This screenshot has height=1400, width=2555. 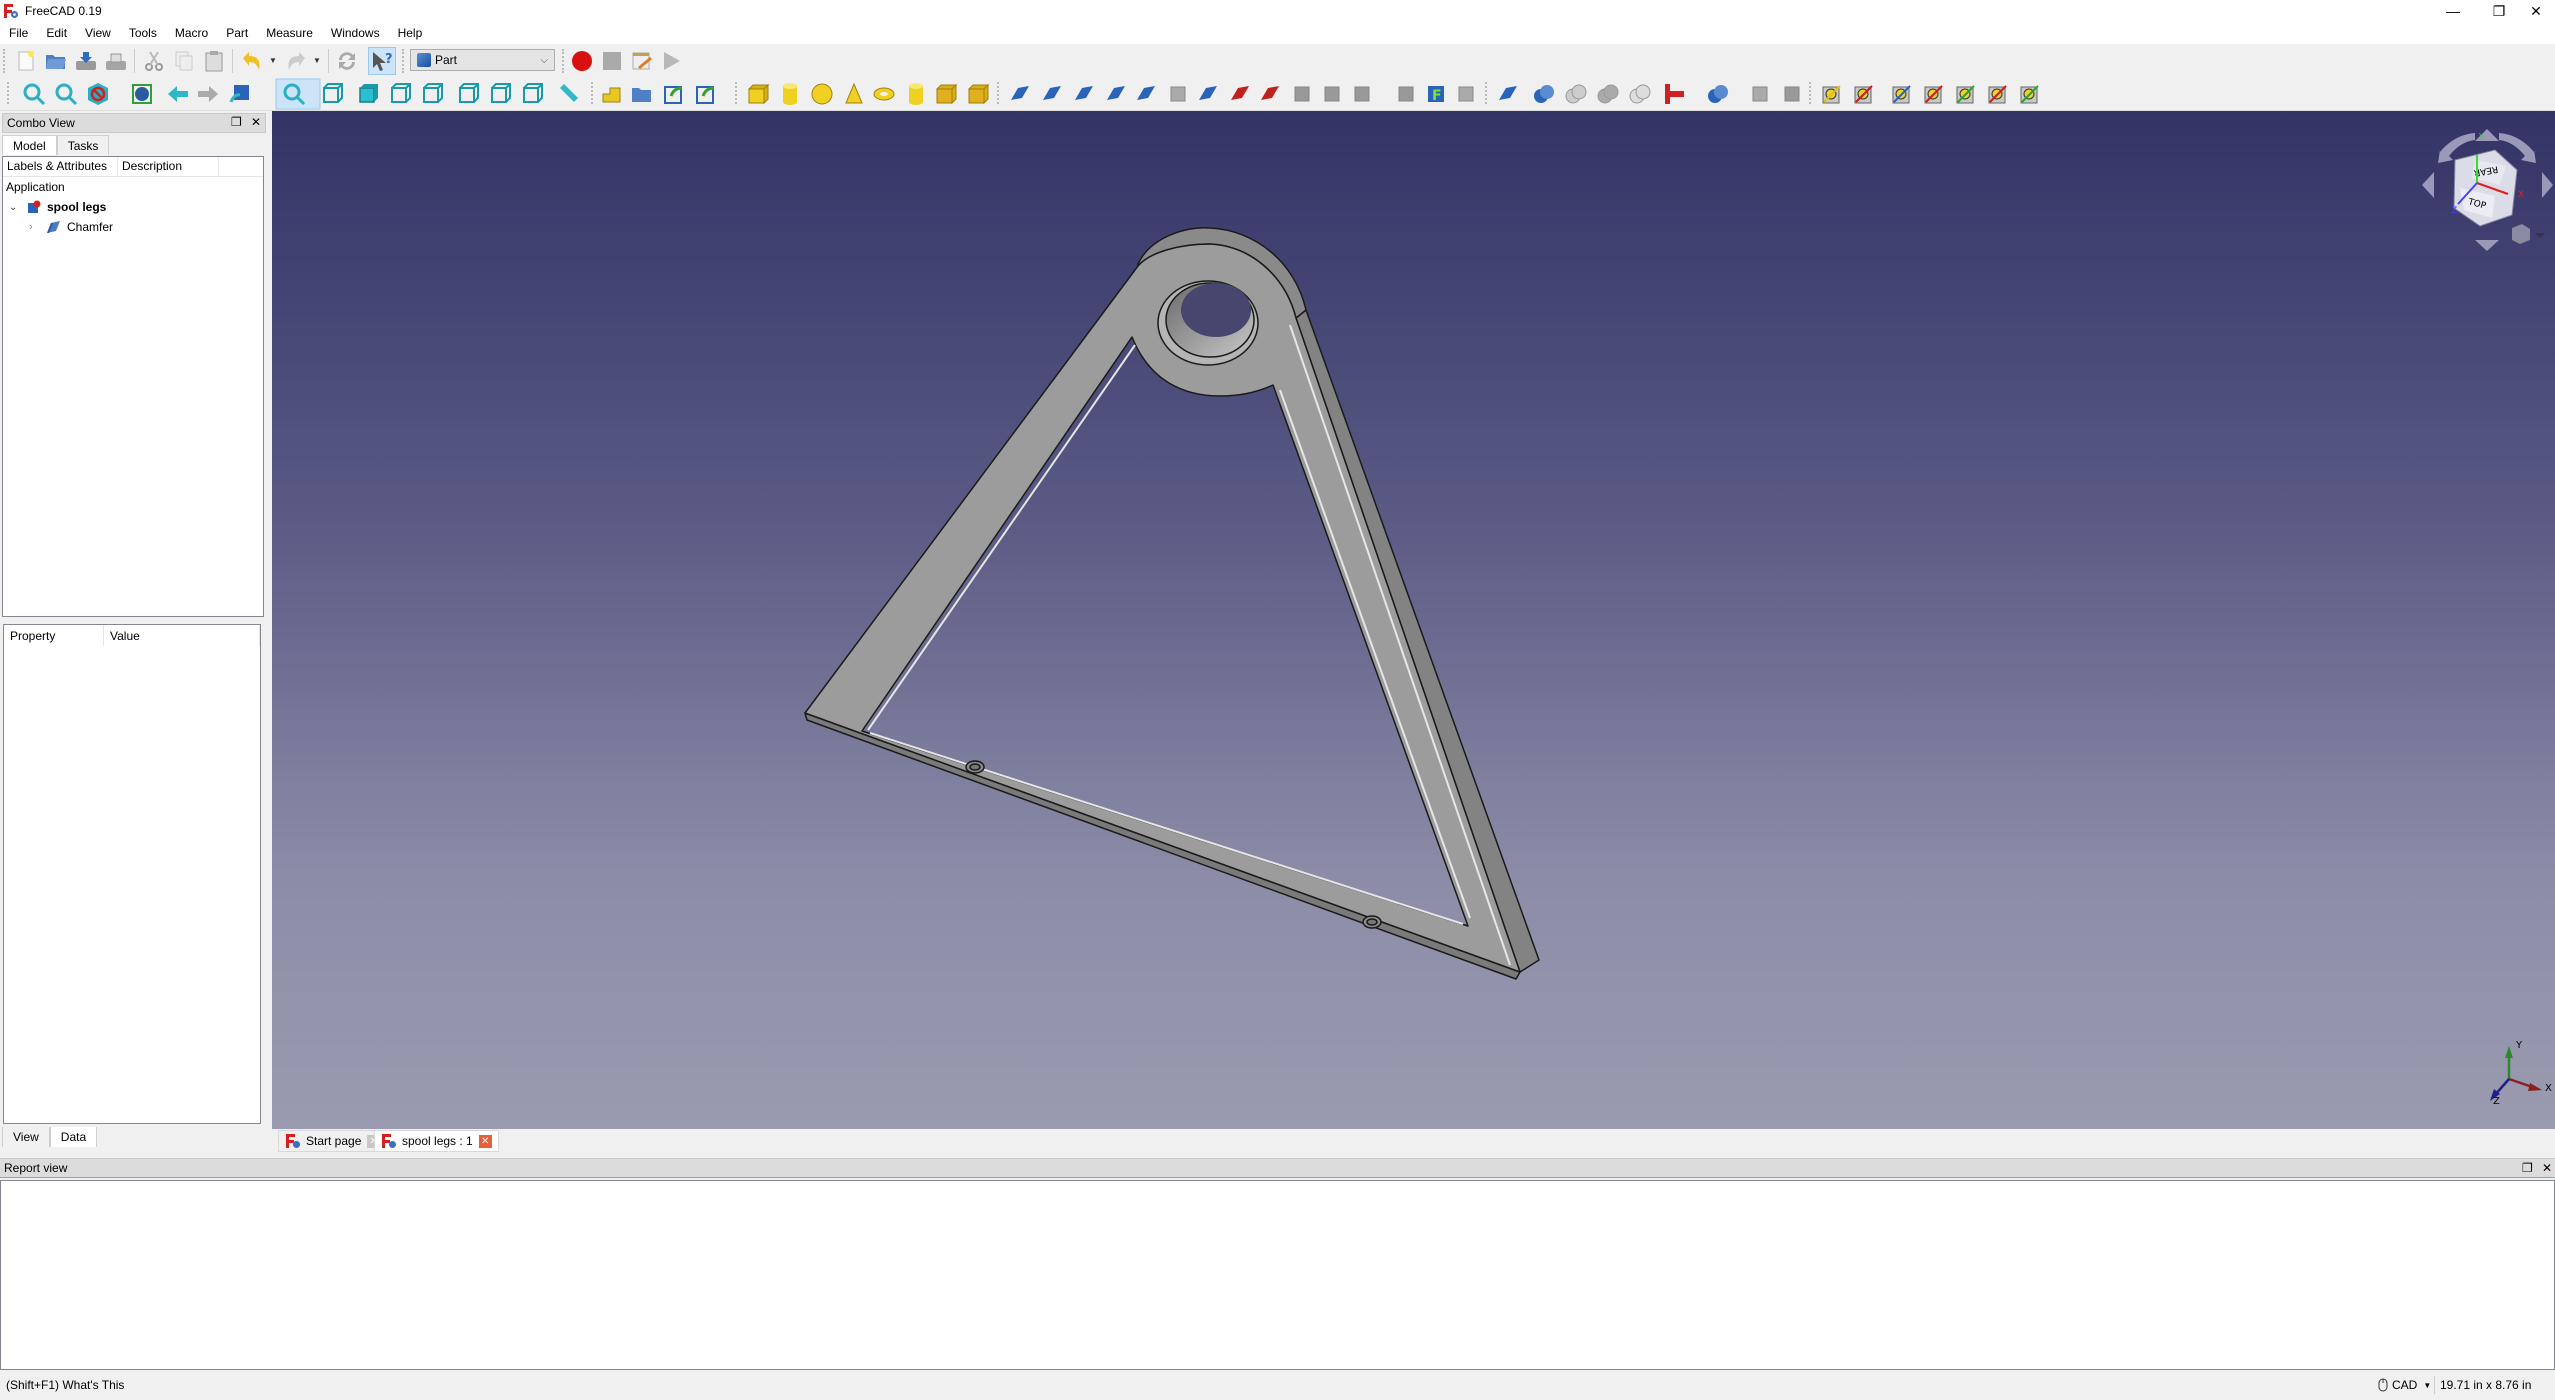 I want to click on top-view-icon, so click(x=401, y=93).